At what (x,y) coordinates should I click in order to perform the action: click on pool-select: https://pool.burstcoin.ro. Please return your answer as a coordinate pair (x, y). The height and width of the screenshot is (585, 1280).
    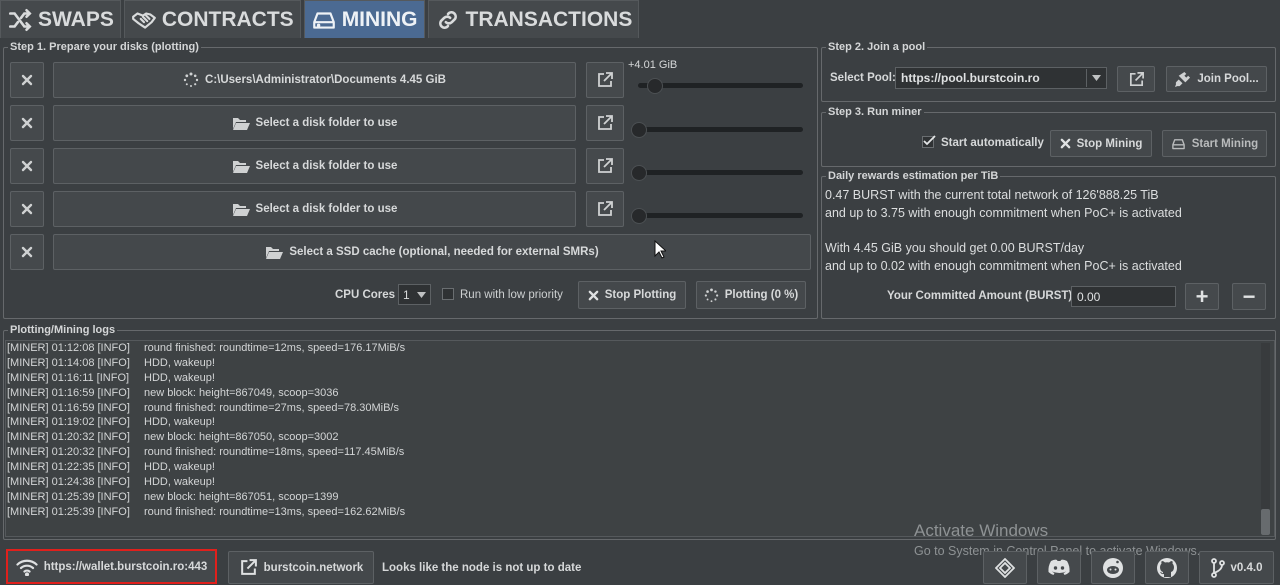
    Looking at the image, I should click on (1001, 78).